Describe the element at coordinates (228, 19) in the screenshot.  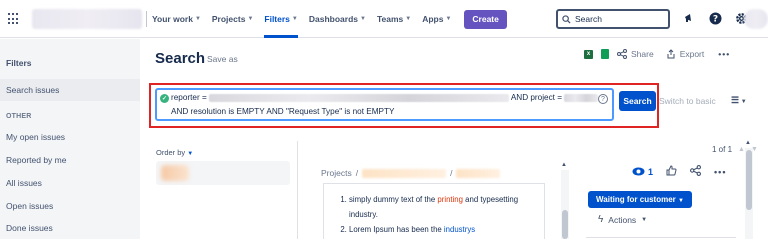
I see `nav-label: Projects` at that location.